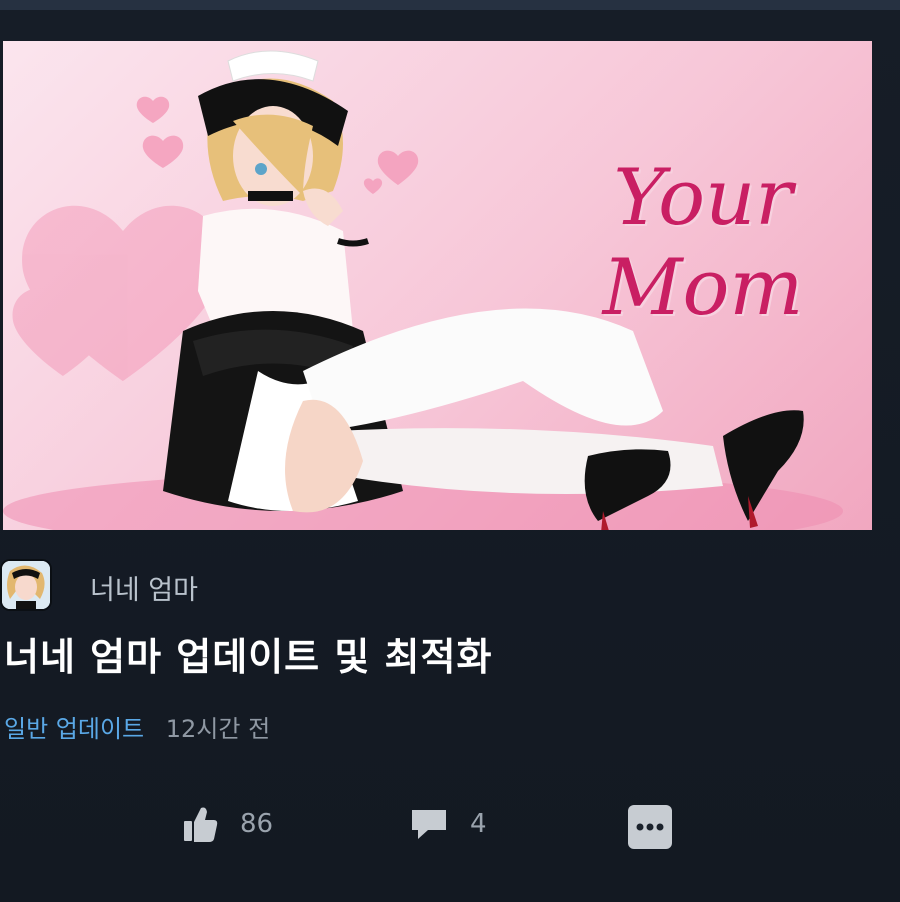  I want to click on comment-icon, so click(429, 824).